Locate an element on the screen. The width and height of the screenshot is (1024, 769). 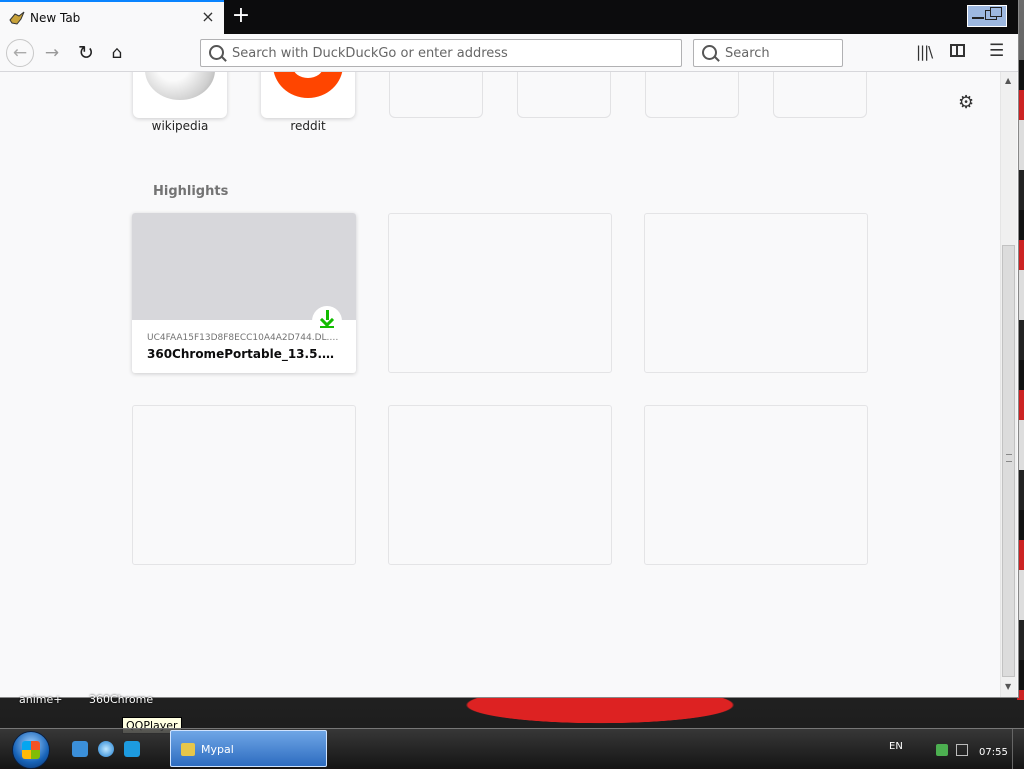
gear-icon: ⚙ is located at coordinates (966, 102).